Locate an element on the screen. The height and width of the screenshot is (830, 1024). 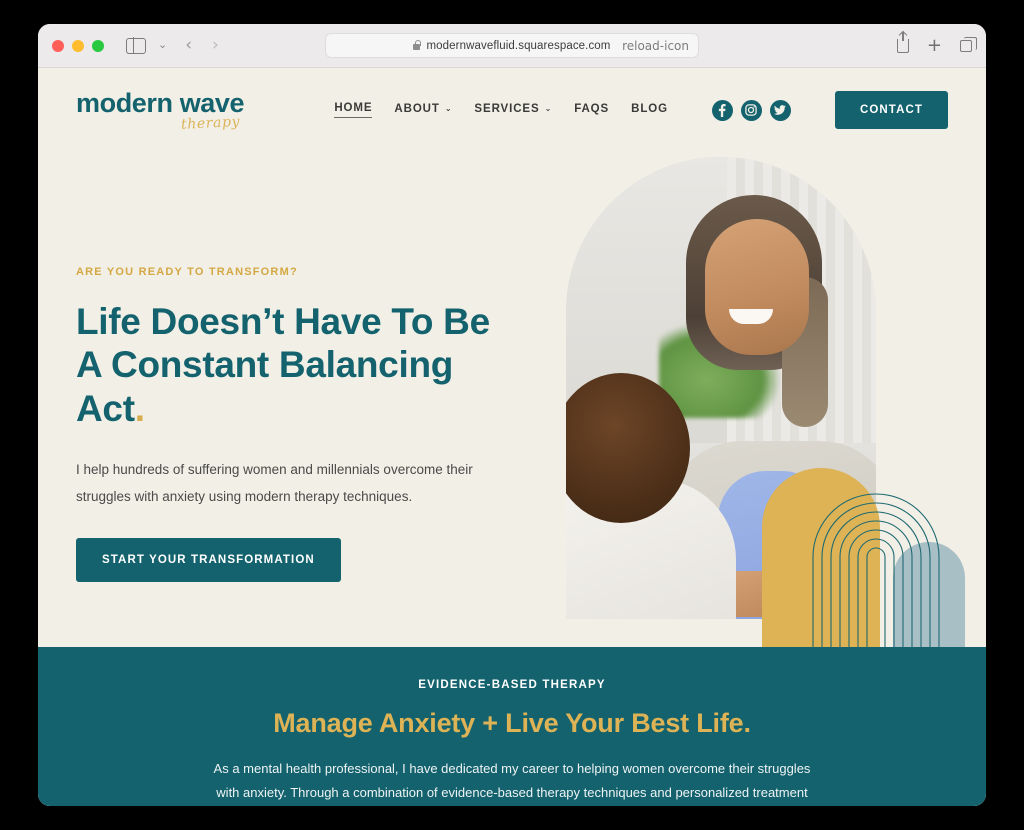
close-window-button is located at coordinates (58, 45).